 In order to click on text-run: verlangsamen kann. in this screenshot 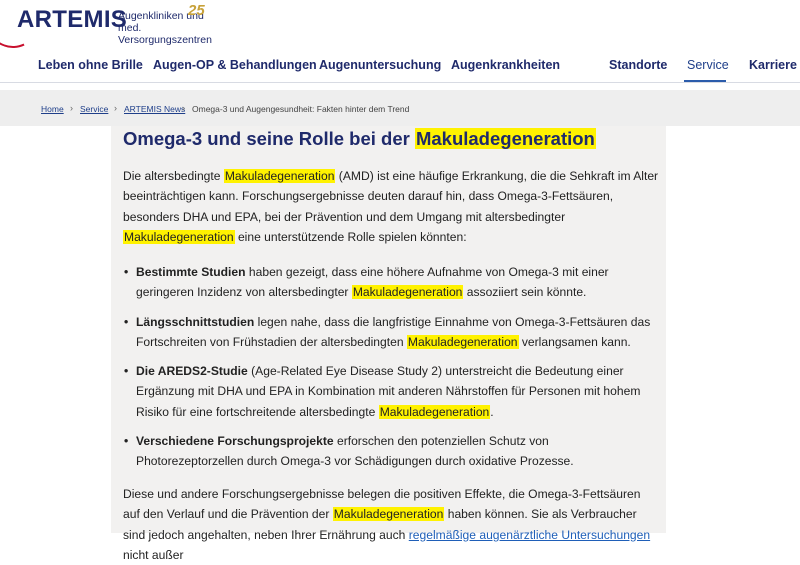, I will do `click(574, 341)`.